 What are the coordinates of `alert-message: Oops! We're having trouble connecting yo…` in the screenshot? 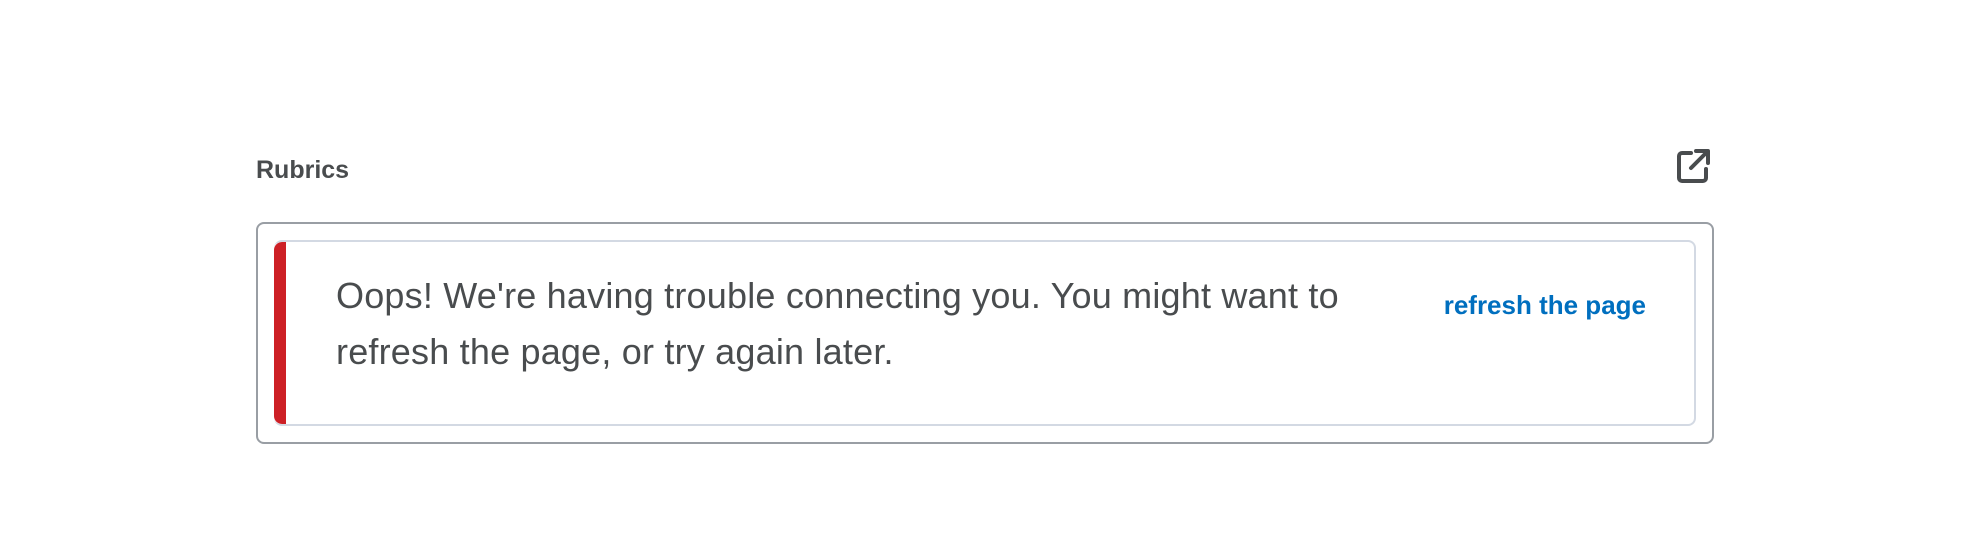 It's located at (837, 323).